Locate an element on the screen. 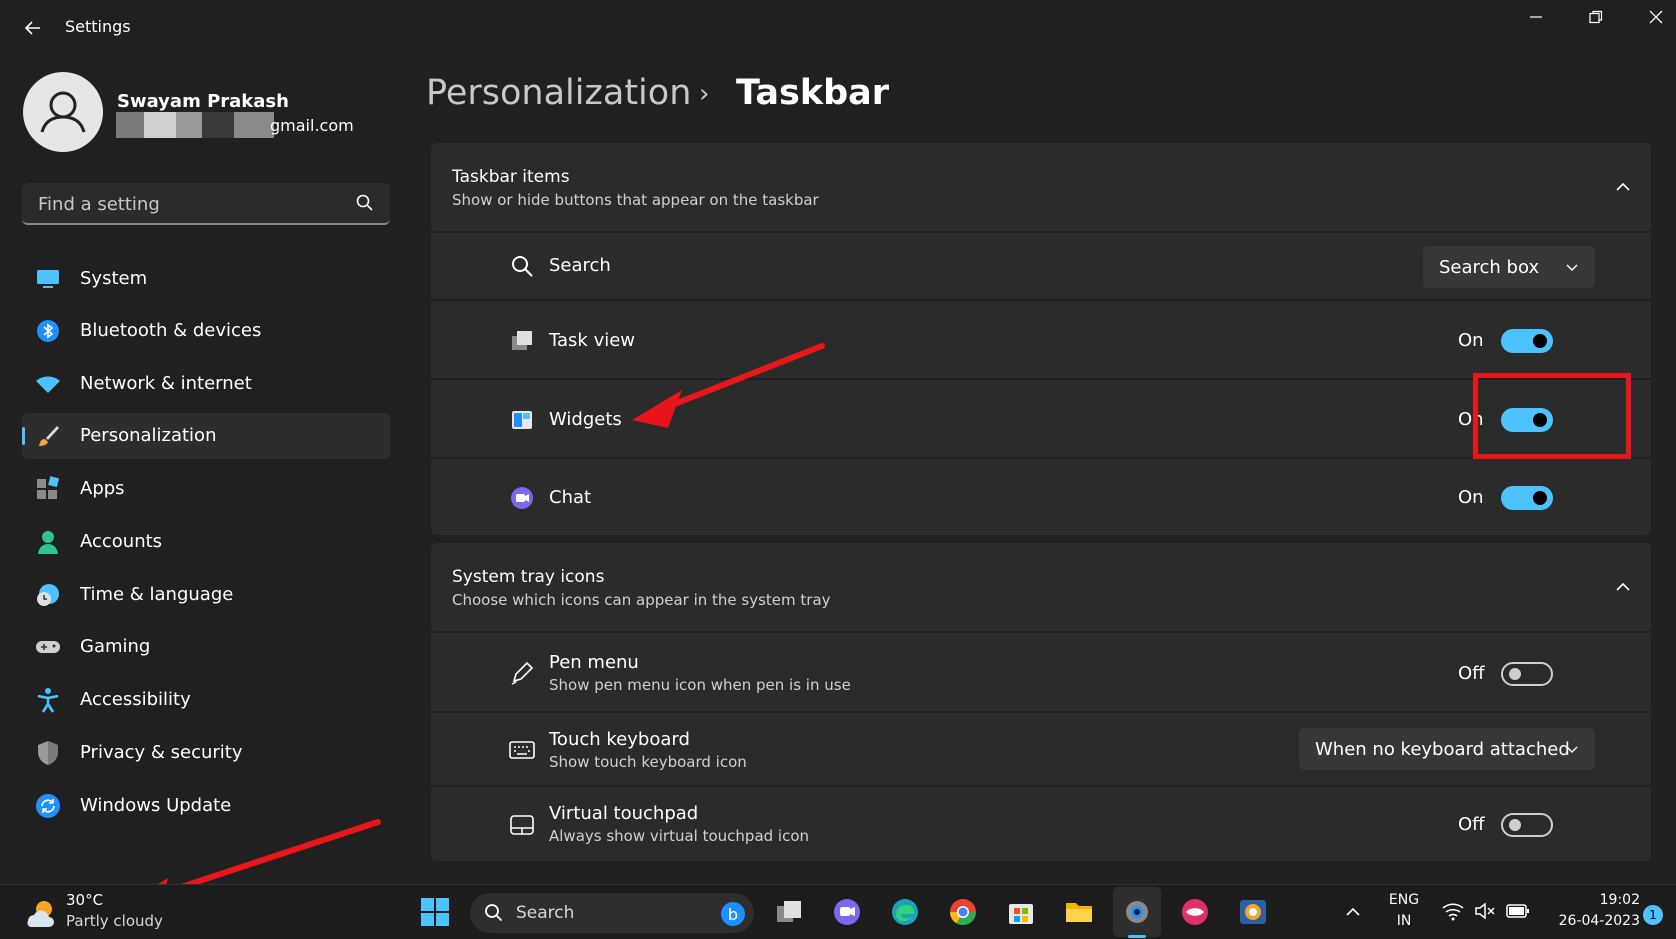 The height and width of the screenshot is (939, 1676). svg-text: b is located at coordinates (733, 914).